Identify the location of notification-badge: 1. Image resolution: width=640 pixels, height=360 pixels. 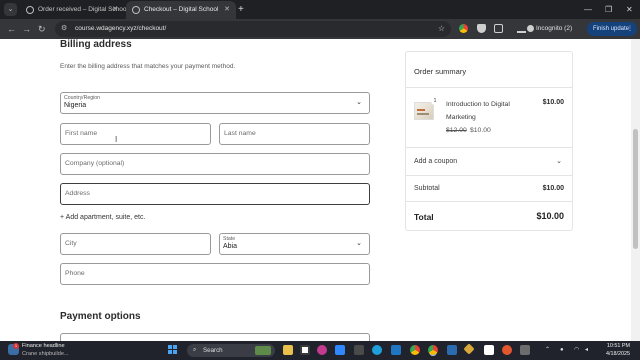
(16, 346).